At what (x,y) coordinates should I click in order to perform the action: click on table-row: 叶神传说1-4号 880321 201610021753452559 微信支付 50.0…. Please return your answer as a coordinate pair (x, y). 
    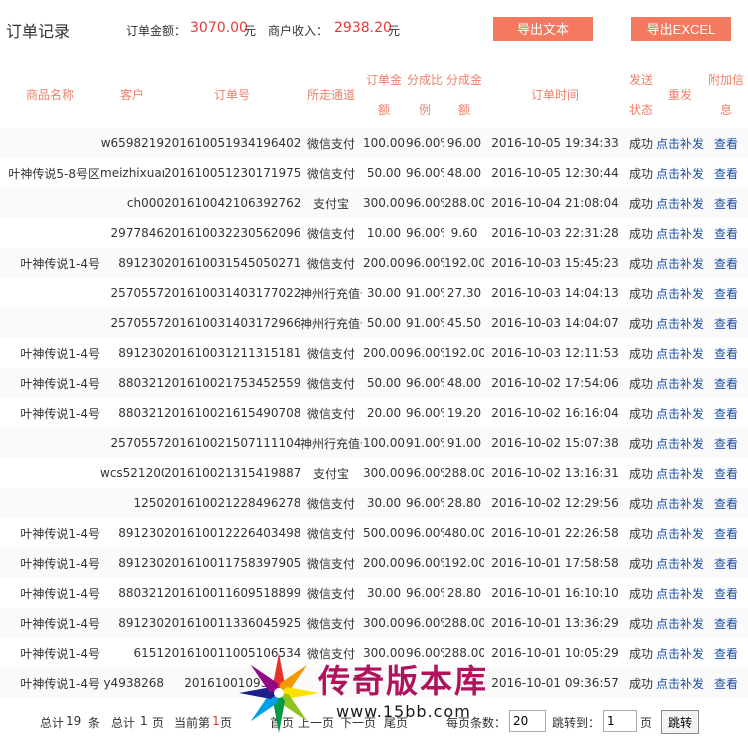
    Looking at the image, I should click on (374, 383).